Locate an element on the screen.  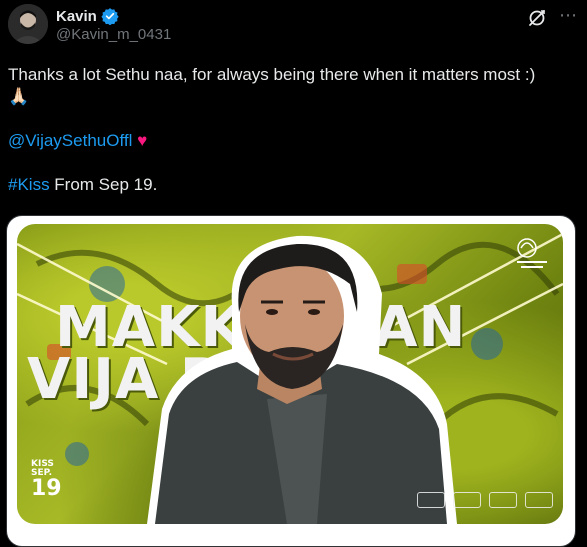
hashtag-suffix: From Sep 19. is located at coordinates (103, 184).